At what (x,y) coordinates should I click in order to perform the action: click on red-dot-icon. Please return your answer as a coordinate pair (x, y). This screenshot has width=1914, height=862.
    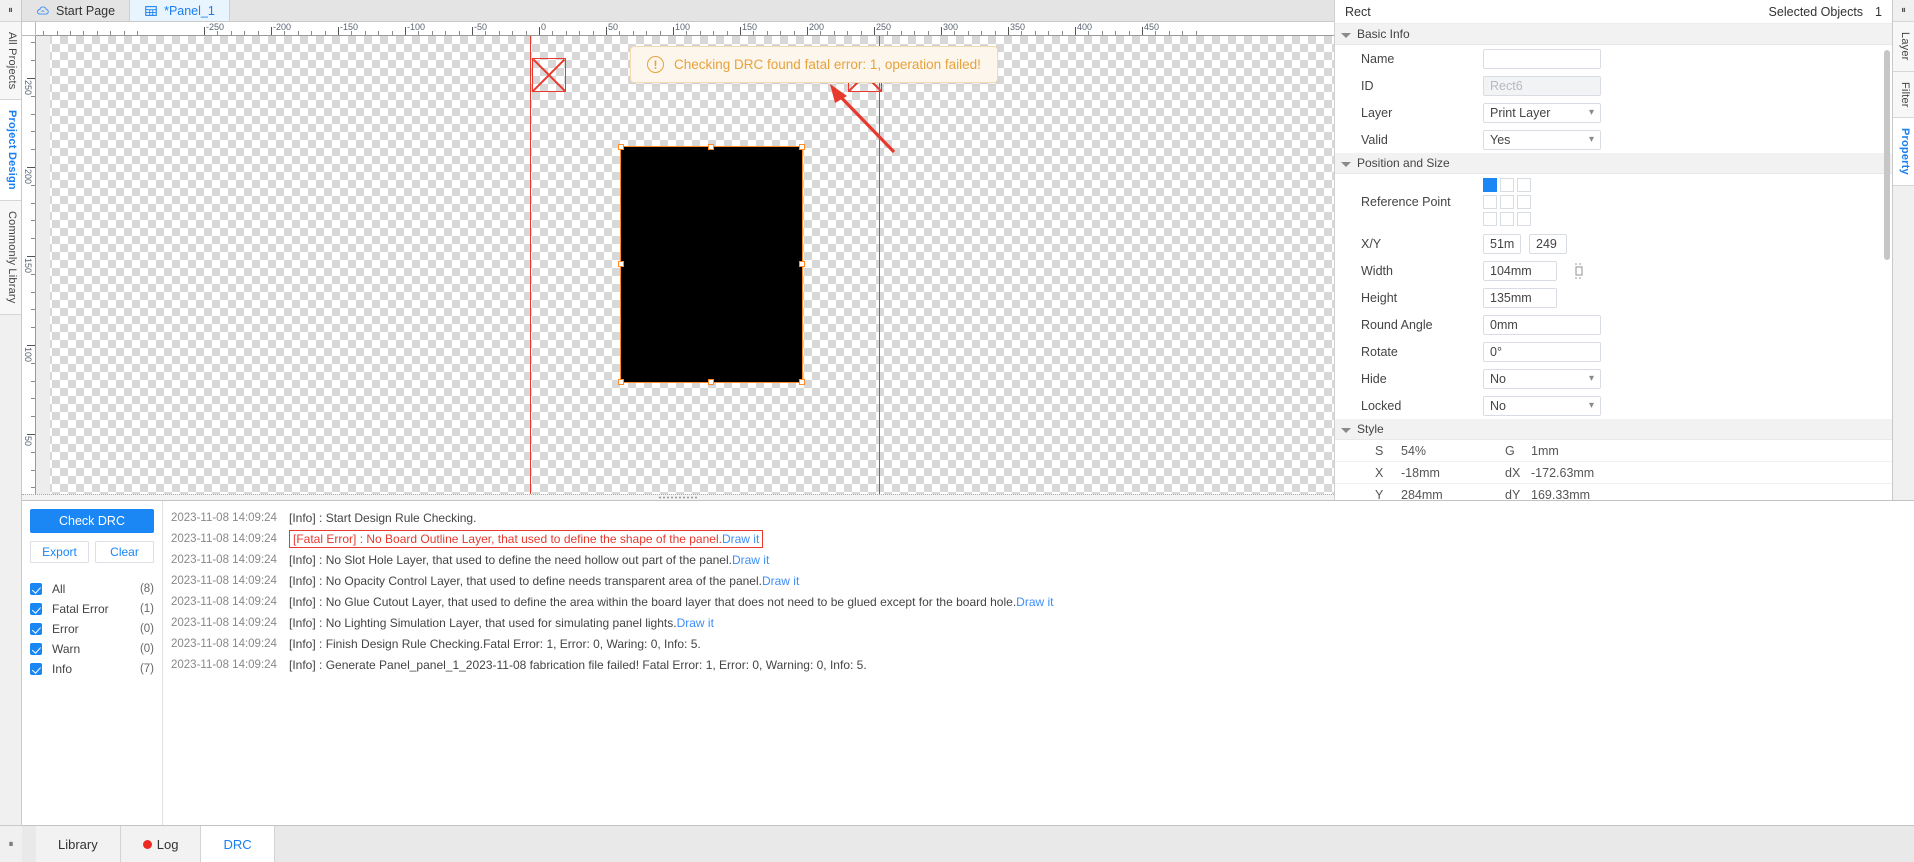
    Looking at the image, I should click on (147, 844).